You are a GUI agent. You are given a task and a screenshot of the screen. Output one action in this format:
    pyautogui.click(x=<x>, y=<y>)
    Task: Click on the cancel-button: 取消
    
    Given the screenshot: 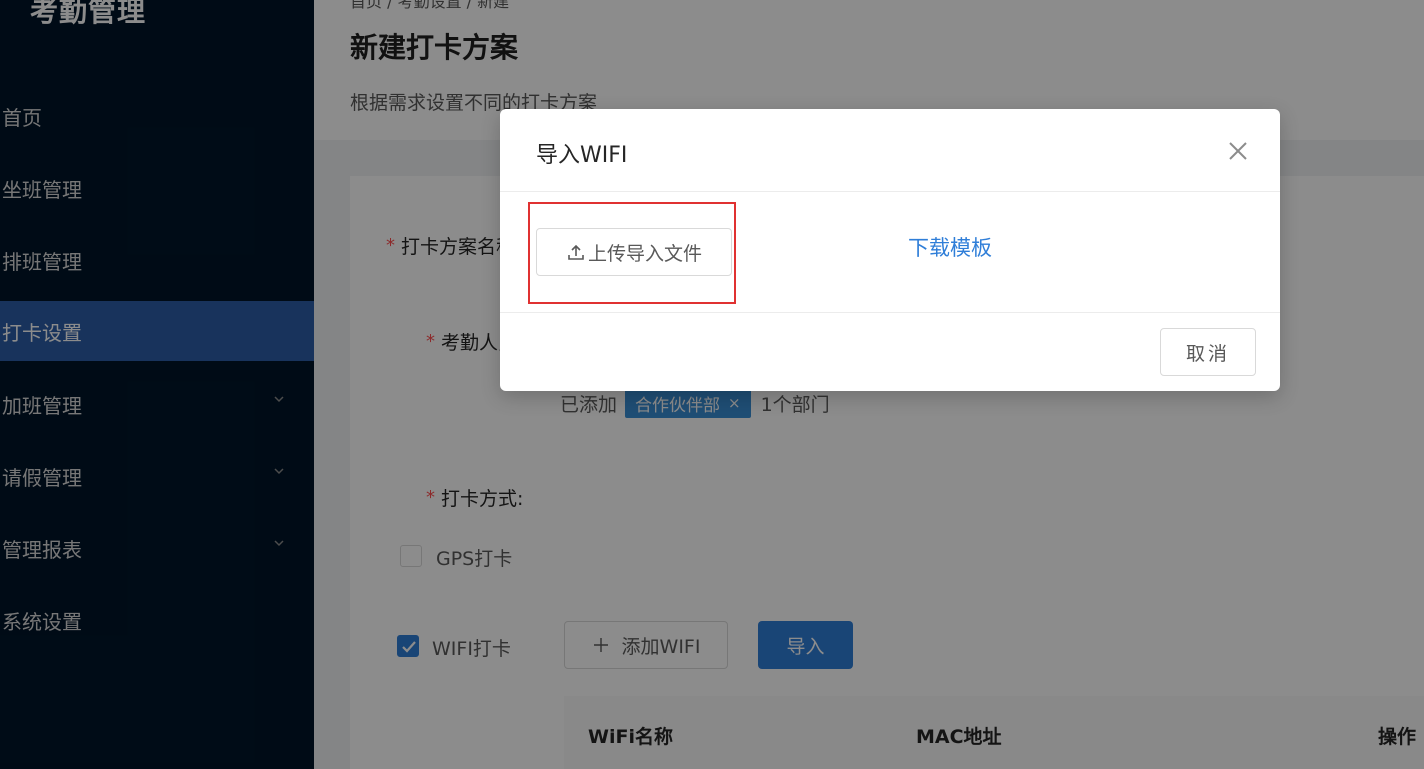 What is the action you would take?
    pyautogui.click(x=1208, y=352)
    